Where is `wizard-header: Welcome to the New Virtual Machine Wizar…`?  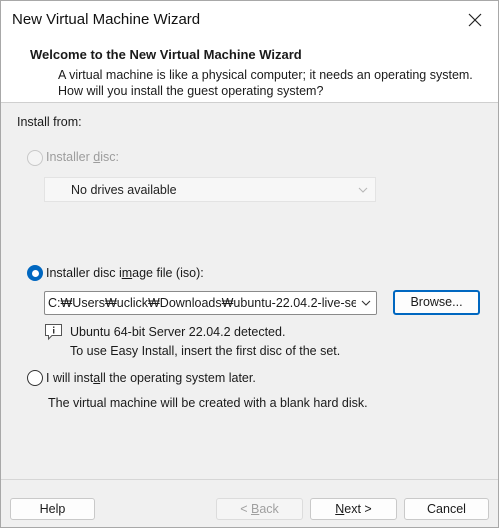 wizard-header: Welcome to the New Virtual Machine Wizar… is located at coordinates (249, 71).